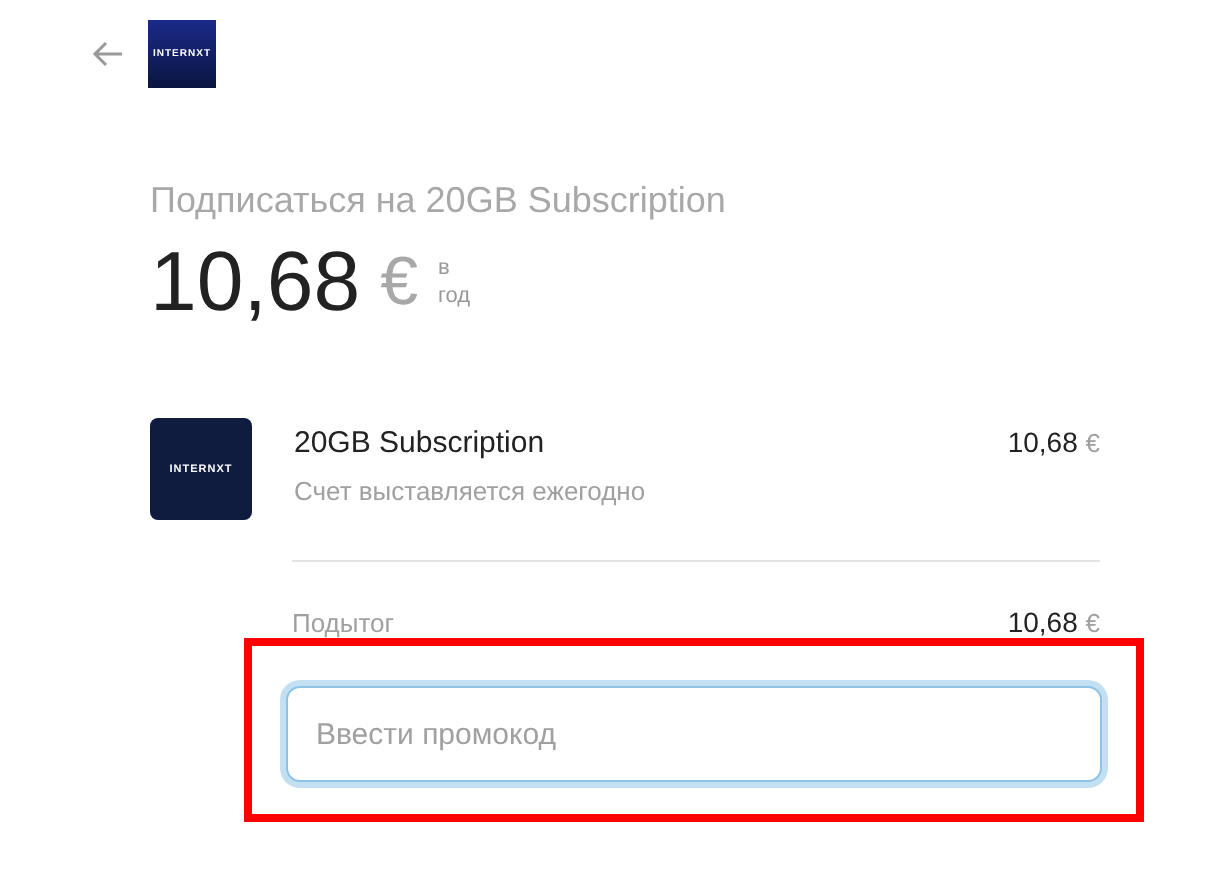  Describe the element at coordinates (445, 268) in the screenshot. I see `period-label: в` at that location.